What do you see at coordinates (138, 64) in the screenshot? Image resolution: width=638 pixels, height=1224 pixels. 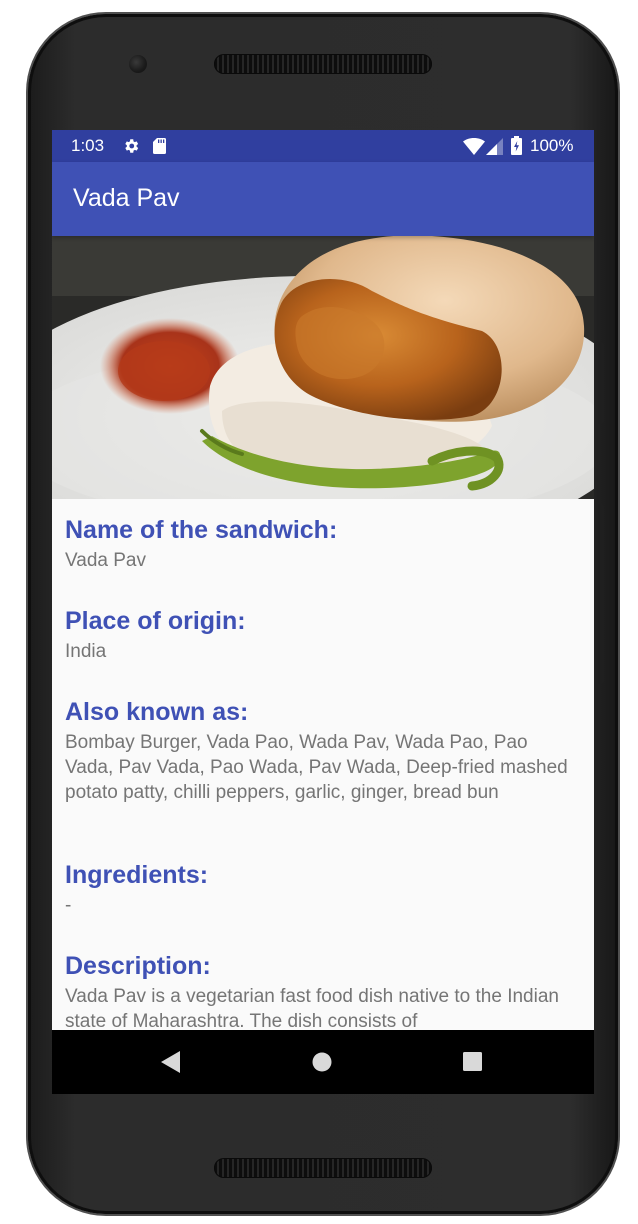 I see `front-camera` at bounding box center [138, 64].